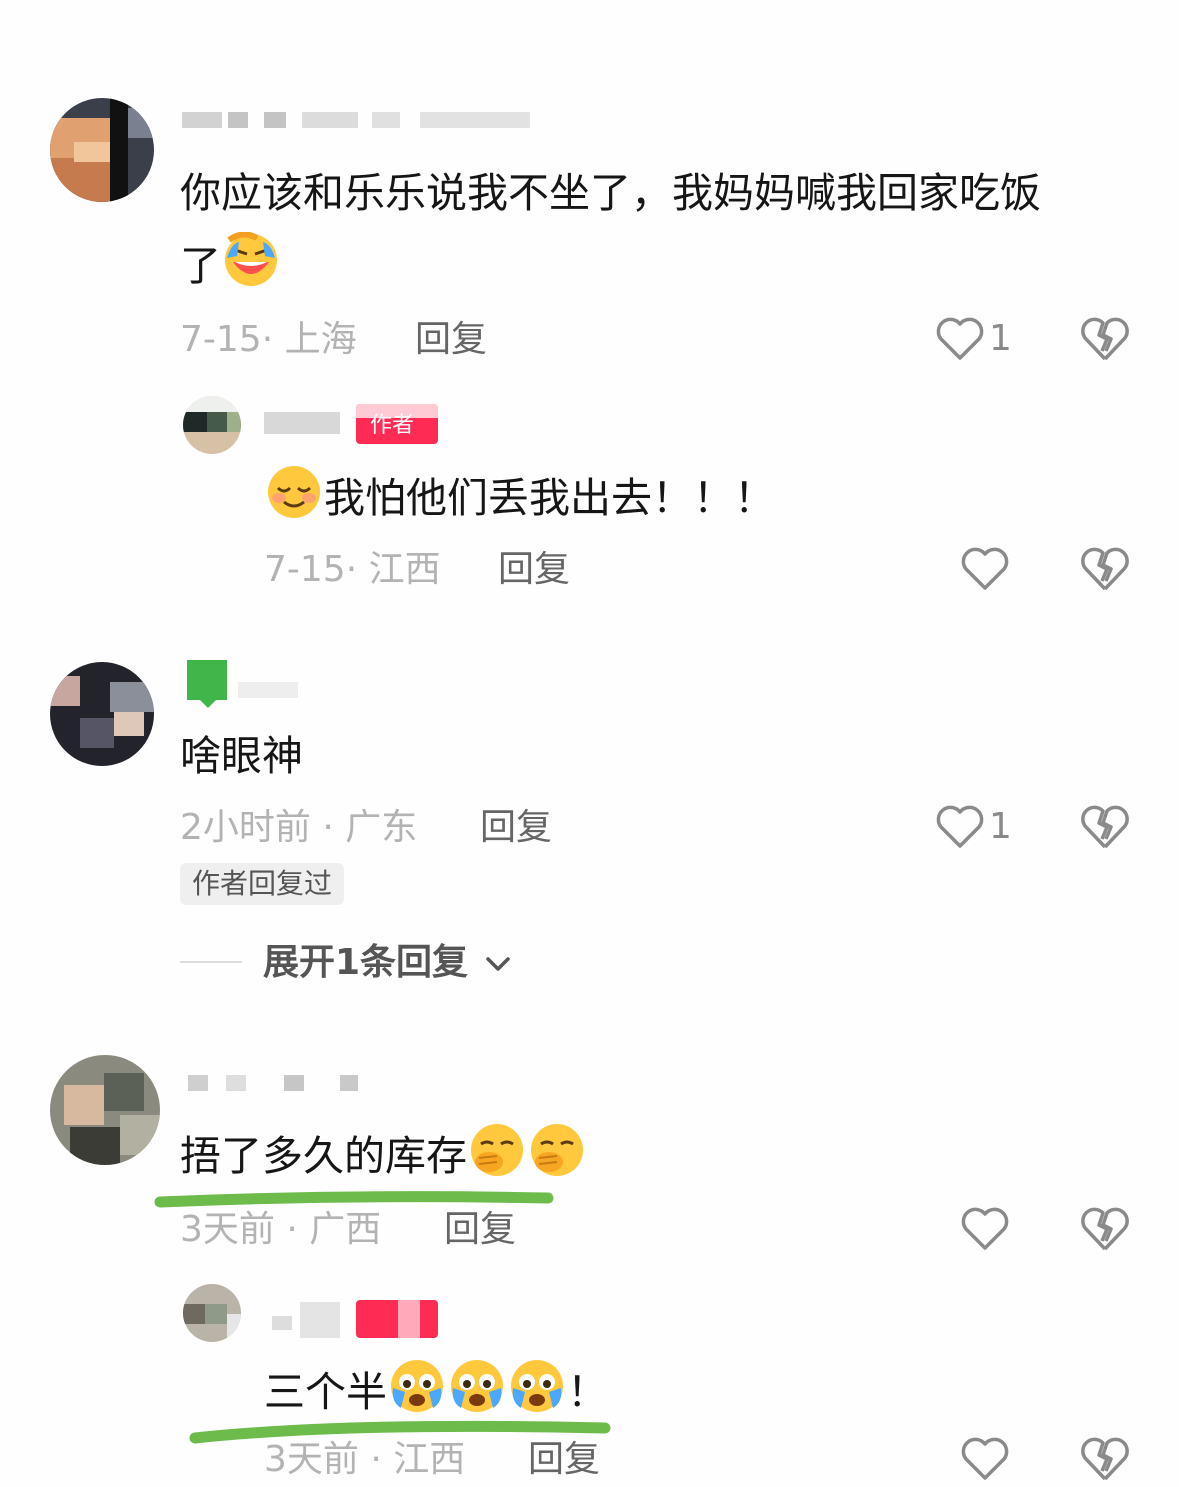 Image resolution: width=1179 pixels, height=1487 pixels. I want to click on divider, so click(211, 962).